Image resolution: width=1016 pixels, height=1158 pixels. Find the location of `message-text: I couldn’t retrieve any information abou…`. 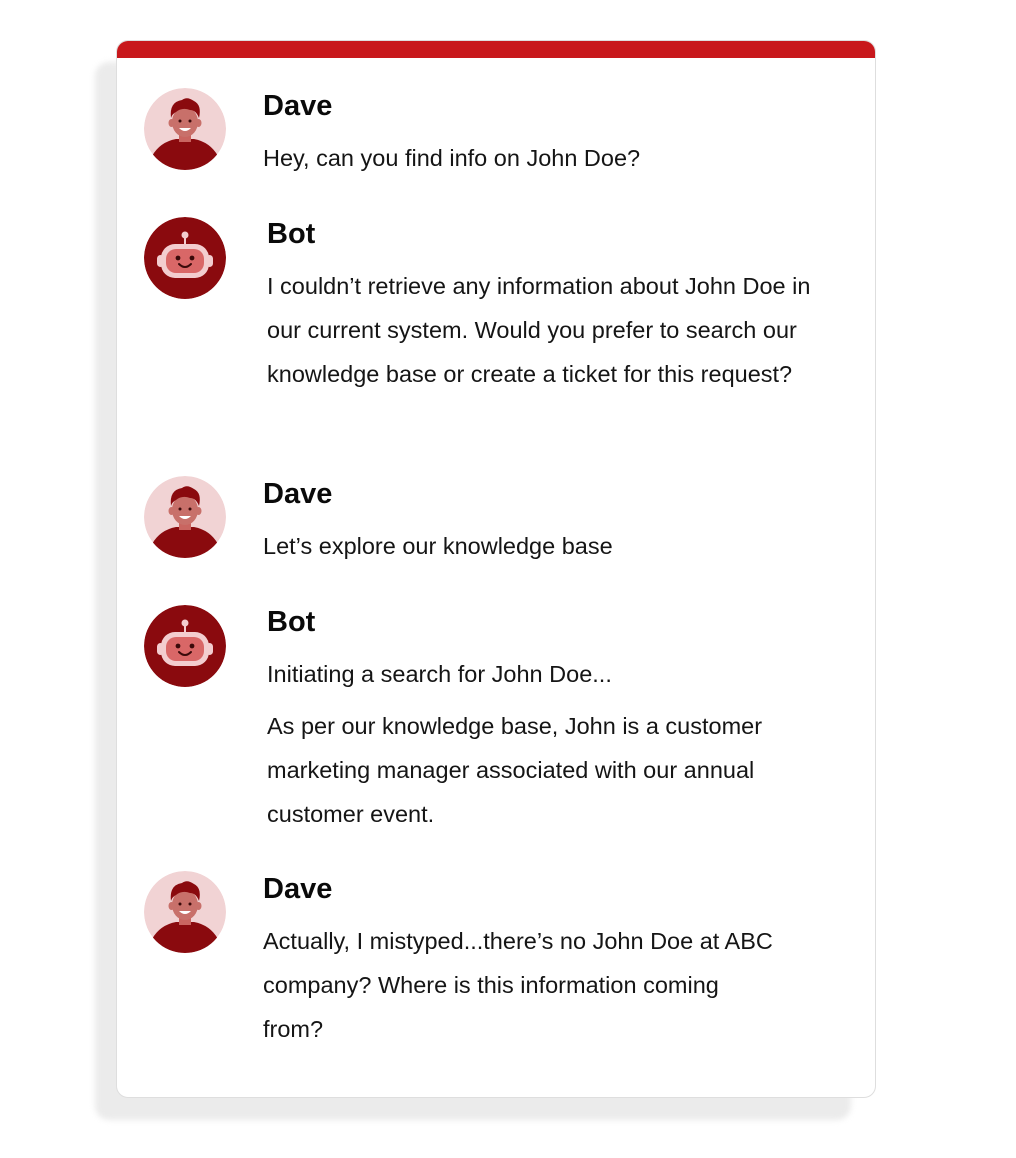

message-text: I couldn’t retrieve any information abou… is located at coordinates (539, 330).